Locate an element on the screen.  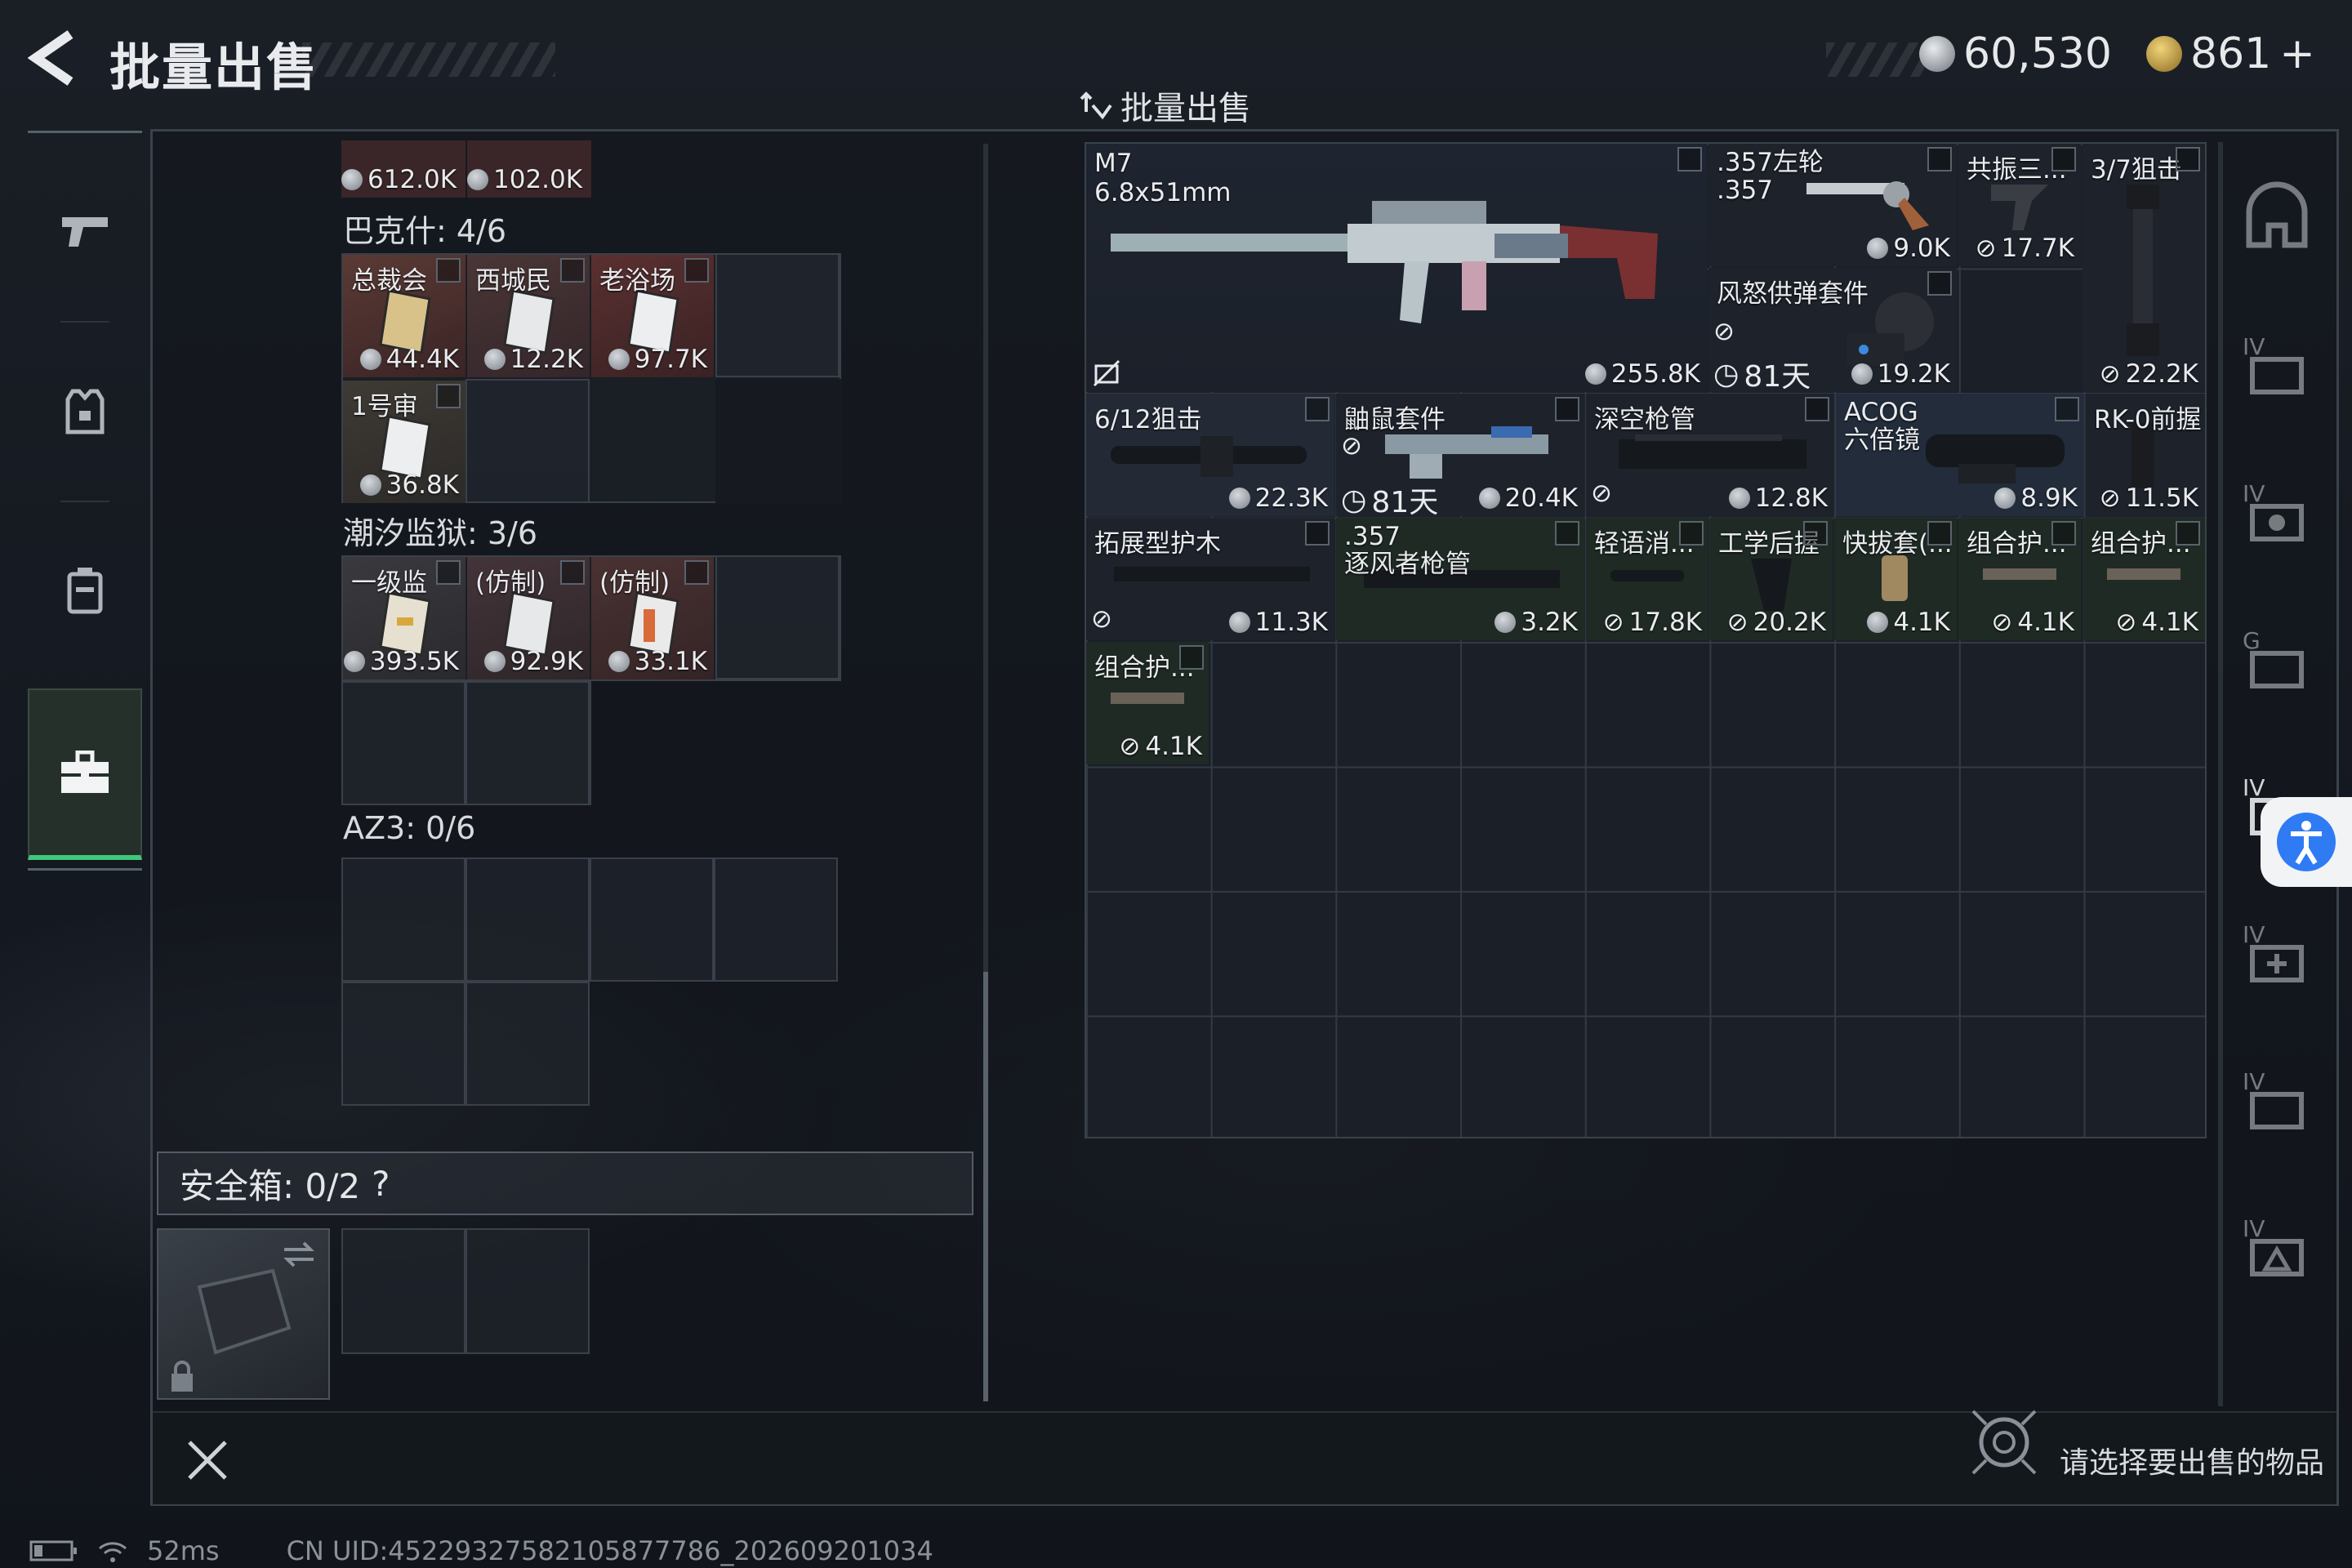
subtitle-text: 批量出售 is located at coordinates (1185, 108).